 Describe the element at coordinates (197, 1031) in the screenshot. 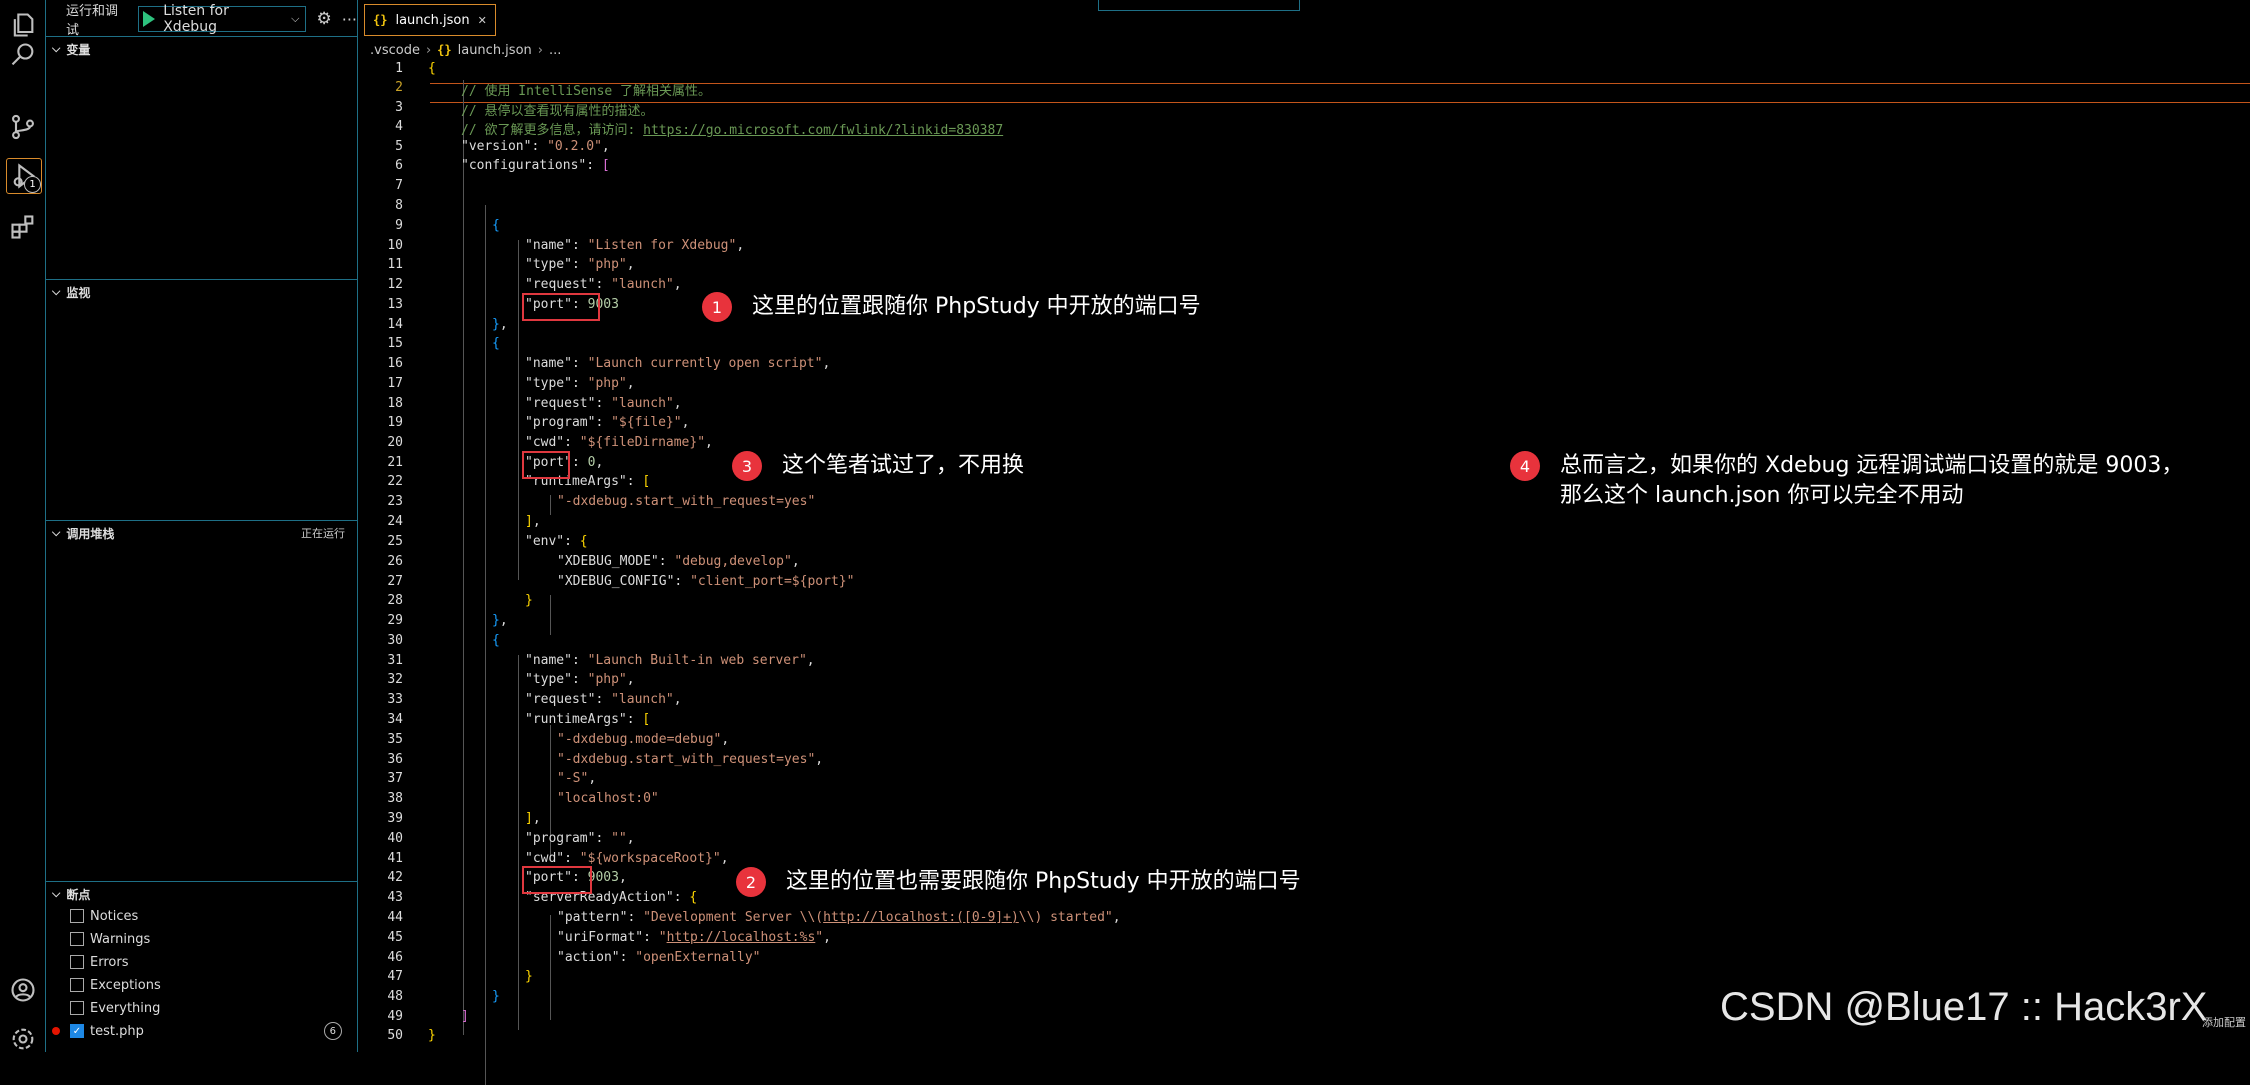

I see `breakpoint-item-test-php: ✓ test.php 6` at that location.